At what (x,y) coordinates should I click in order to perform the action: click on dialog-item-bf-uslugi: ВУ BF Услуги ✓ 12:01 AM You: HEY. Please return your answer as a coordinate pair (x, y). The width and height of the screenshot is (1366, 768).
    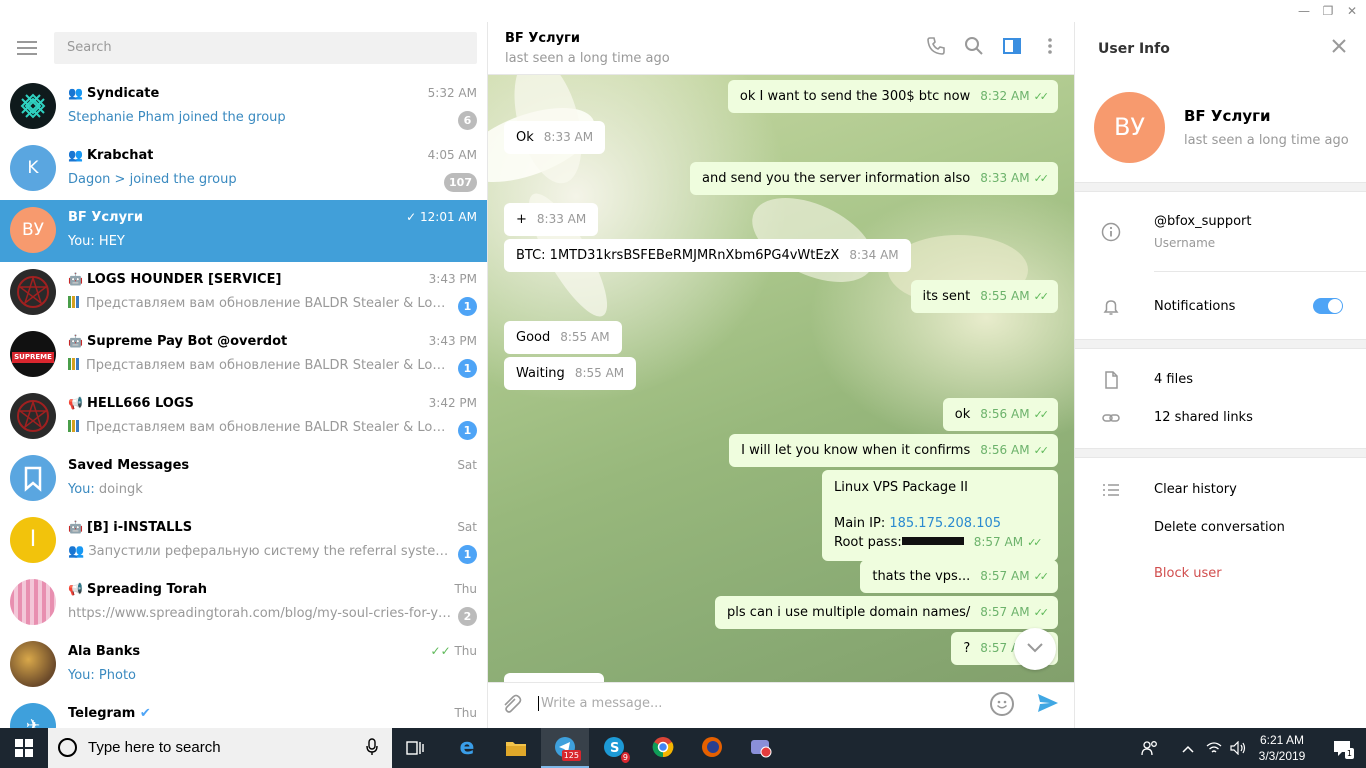
    Looking at the image, I should click on (243, 231).